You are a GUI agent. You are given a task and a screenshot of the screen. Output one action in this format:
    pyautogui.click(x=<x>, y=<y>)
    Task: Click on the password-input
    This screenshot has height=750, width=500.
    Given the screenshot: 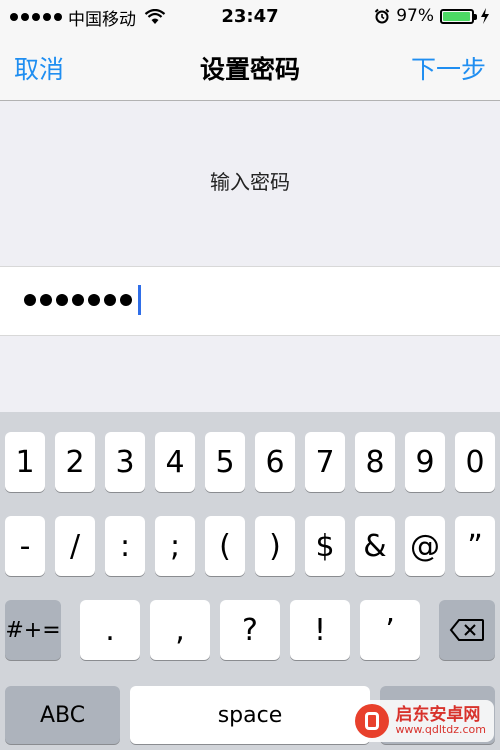 What is the action you would take?
    pyautogui.click(x=250, y=301)
    